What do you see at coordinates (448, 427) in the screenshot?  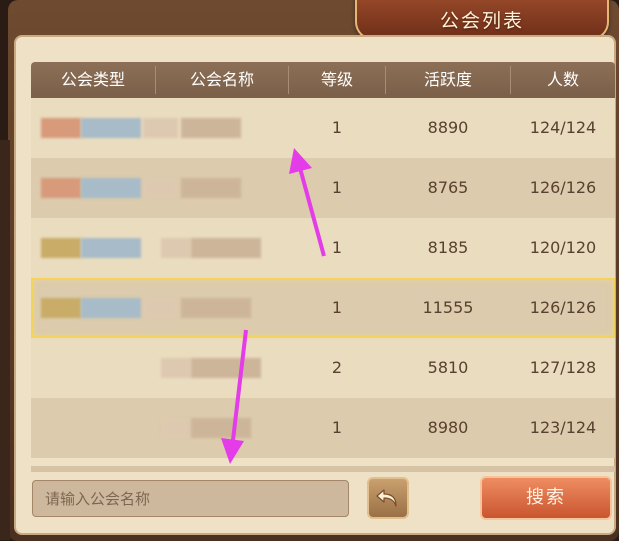 I see `activity-cell: 8980` at bounding box center [448, 427].